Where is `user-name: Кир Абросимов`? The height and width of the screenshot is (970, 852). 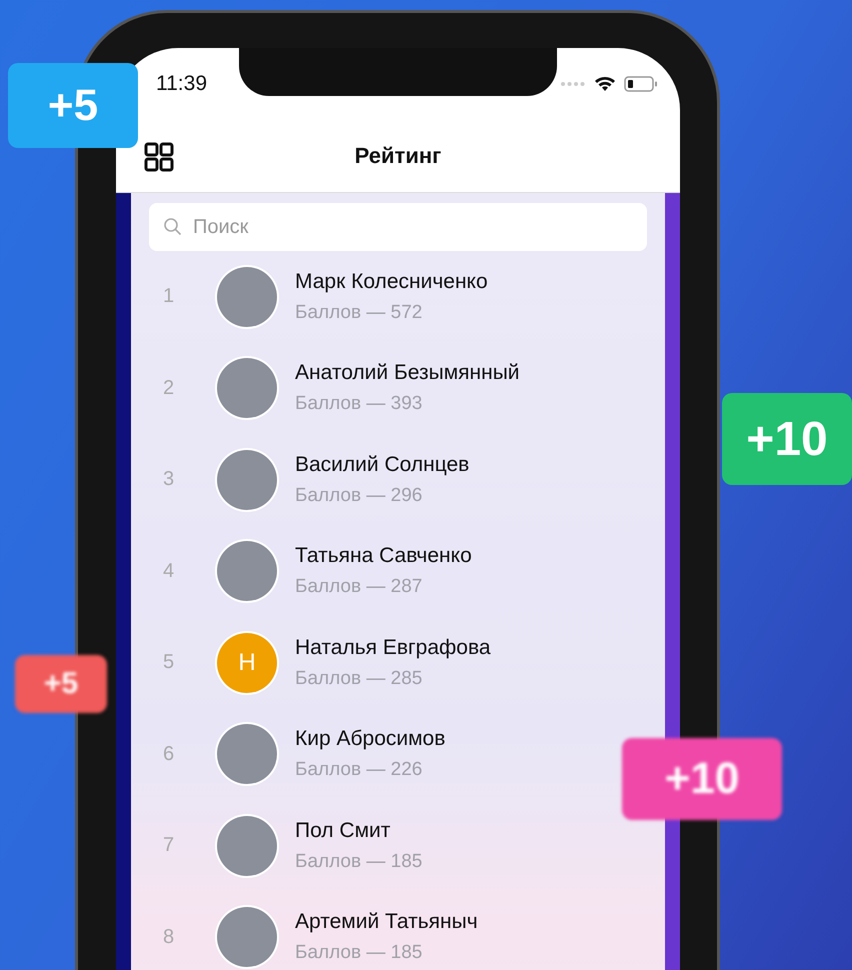 user-name: Кир Абросимов is located at coordinates (370, 739).